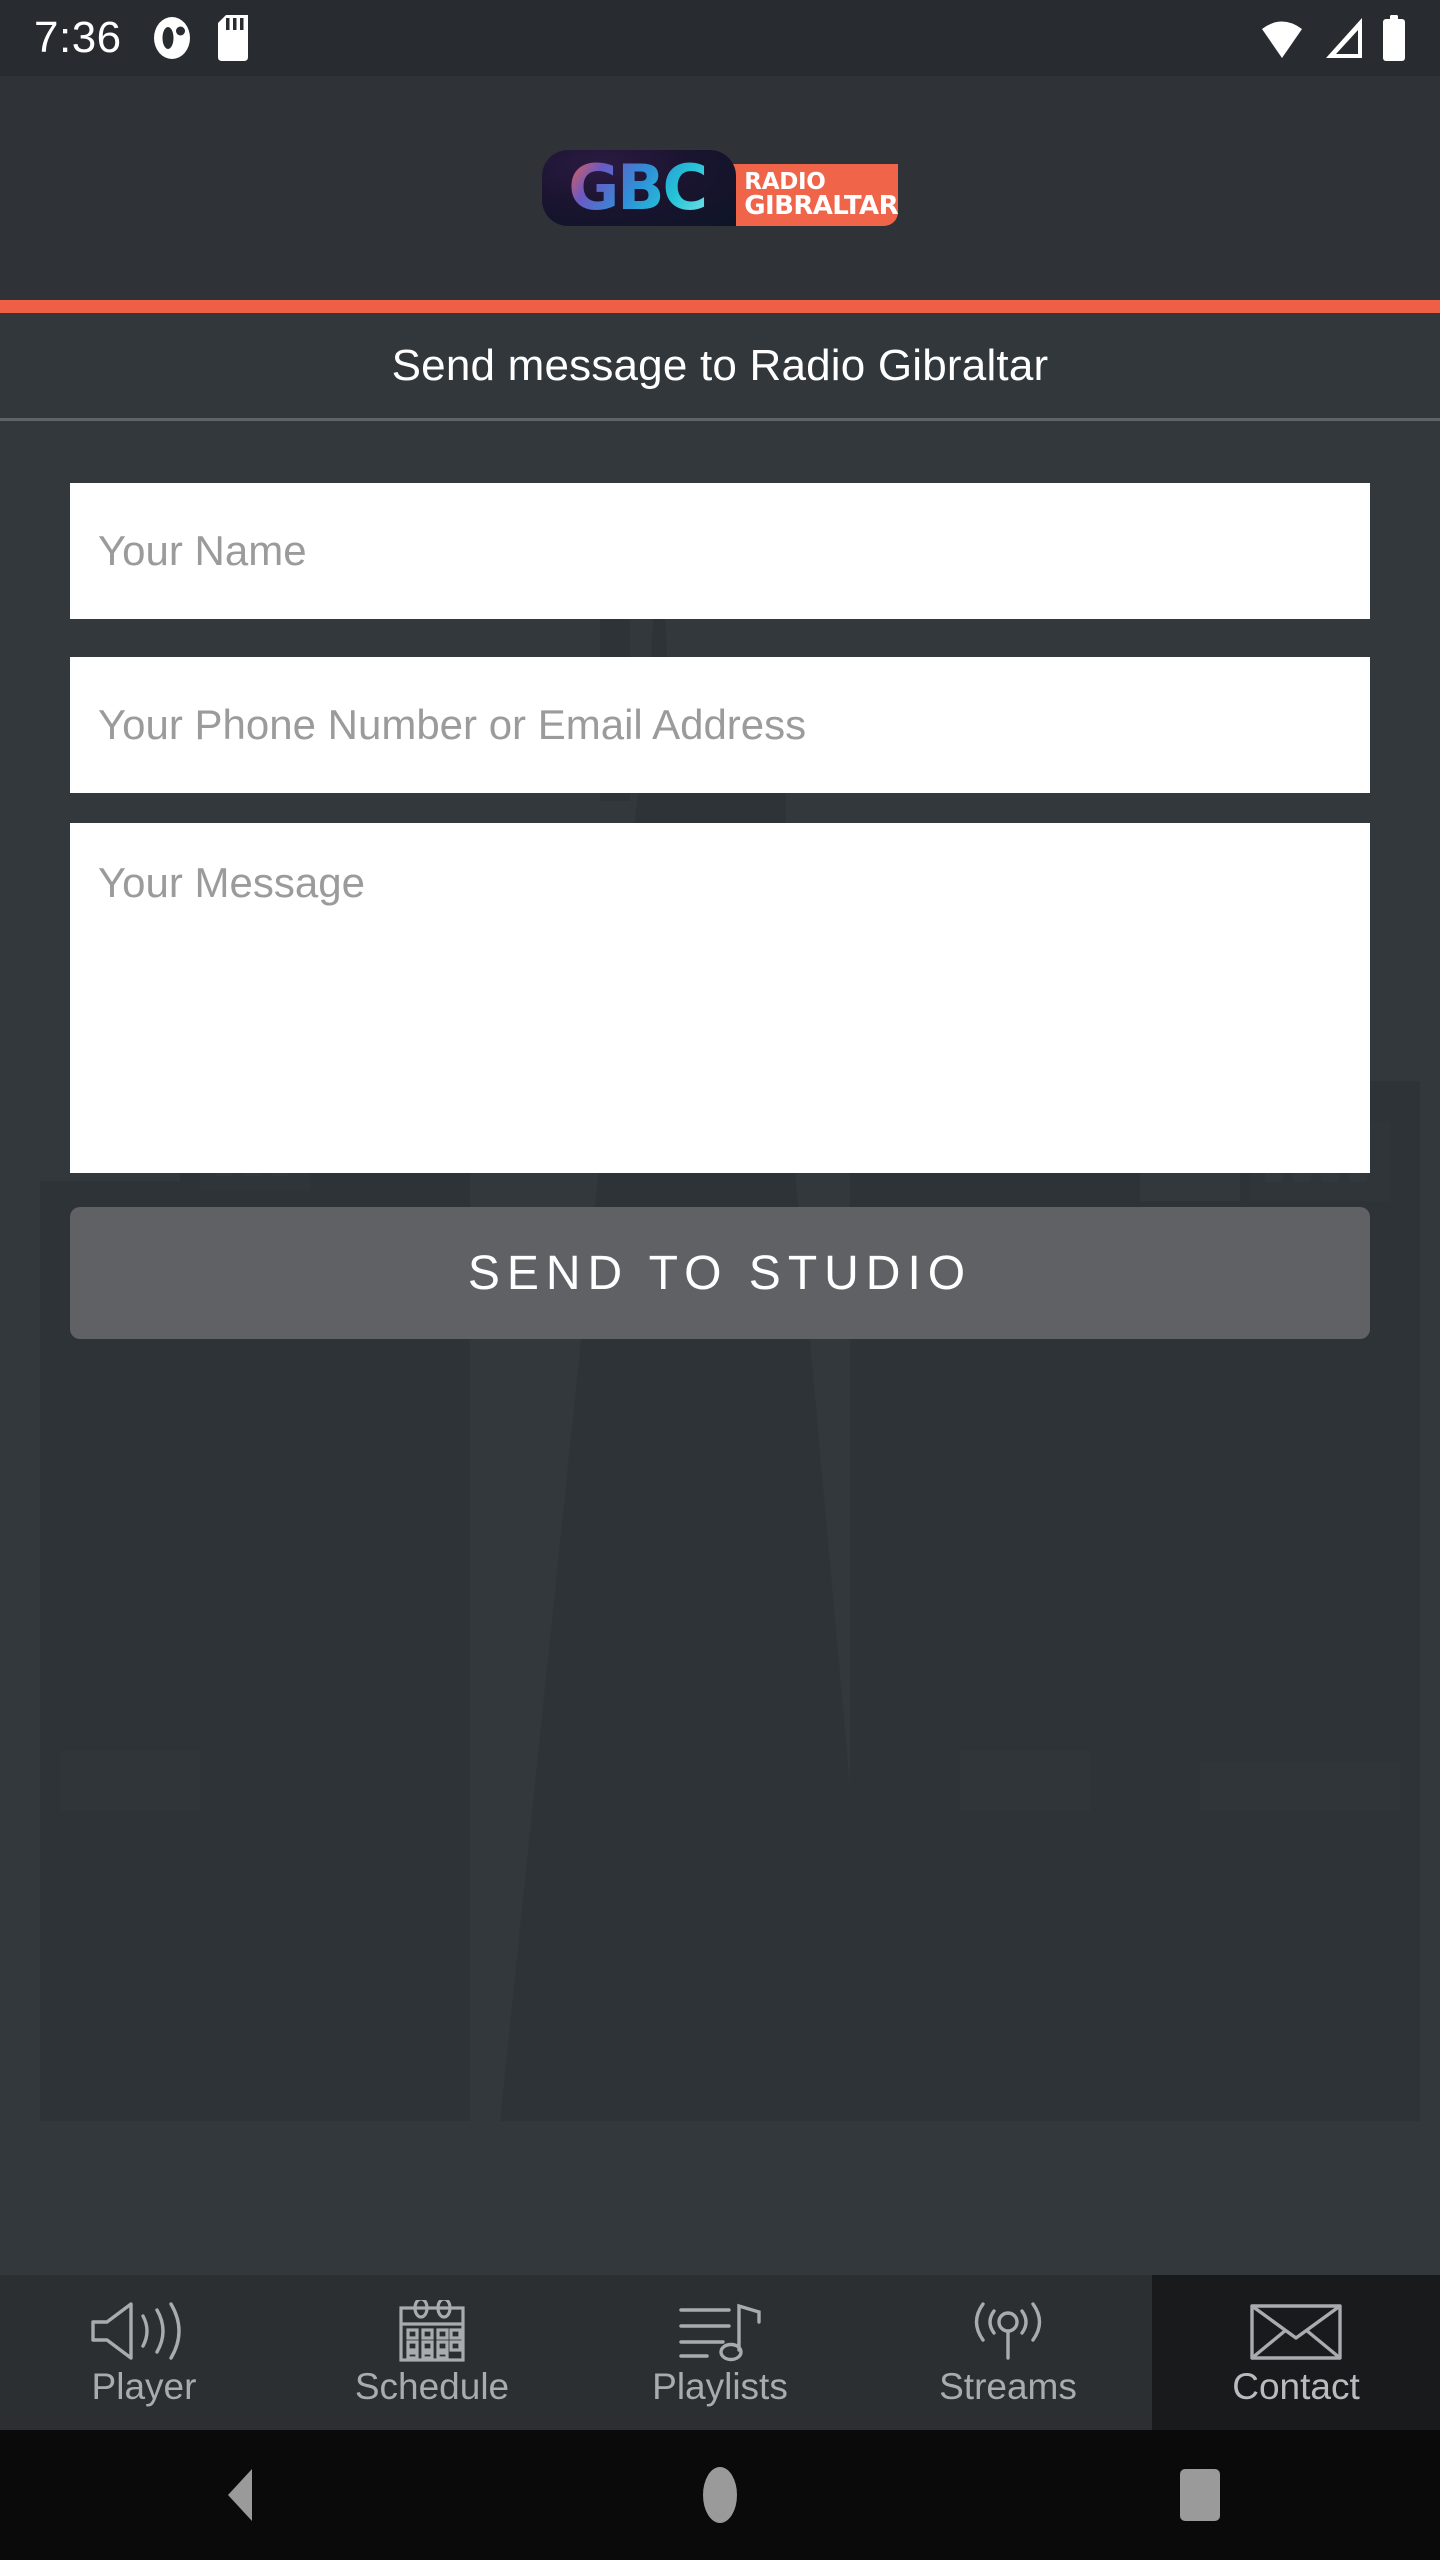 This screenshot has width=1440, height=2560. I want to click on tab-player: Player, so click(144, 2352).